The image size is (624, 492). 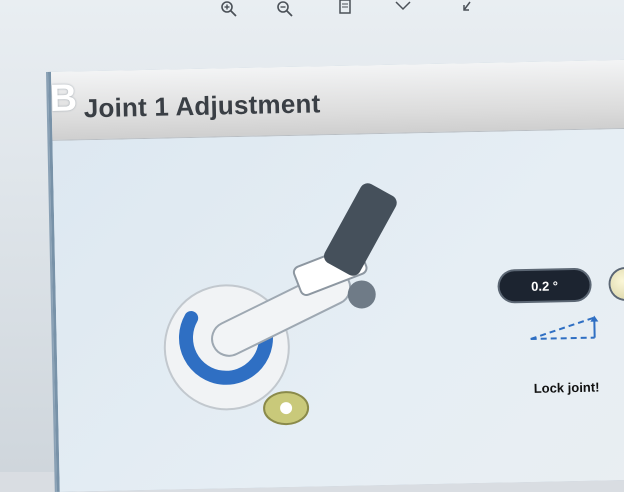 What do you see at coordinates (564, 327) in the screenshot?
I see `tilt-angle-icon` at bounding box center [564, 327].